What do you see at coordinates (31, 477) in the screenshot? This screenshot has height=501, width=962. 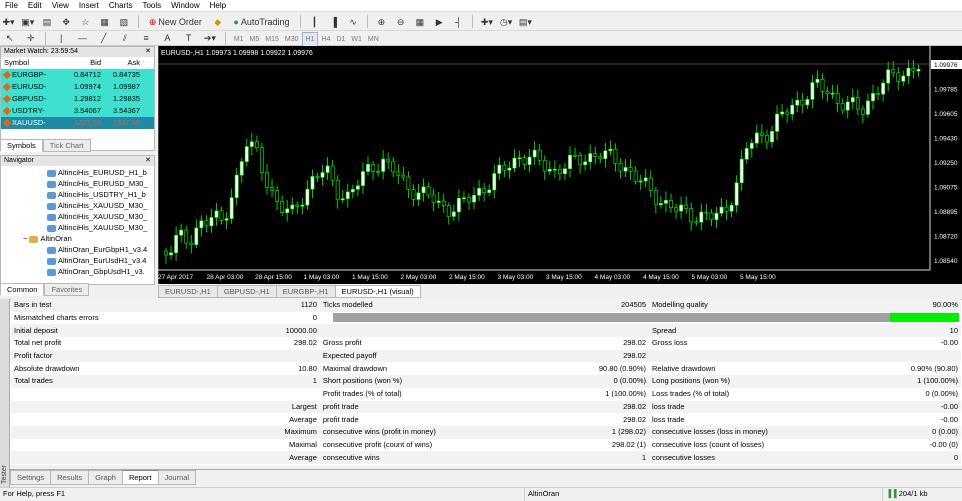 I see `tab-settings: Settings` at bounding box center [31, 477].